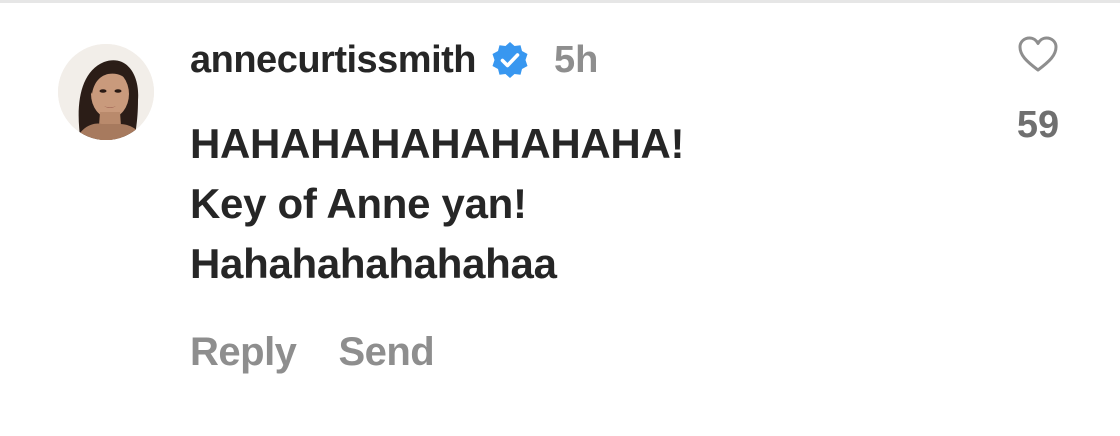  I want to click on comment-timestamp: 5h, so click(576, 60).